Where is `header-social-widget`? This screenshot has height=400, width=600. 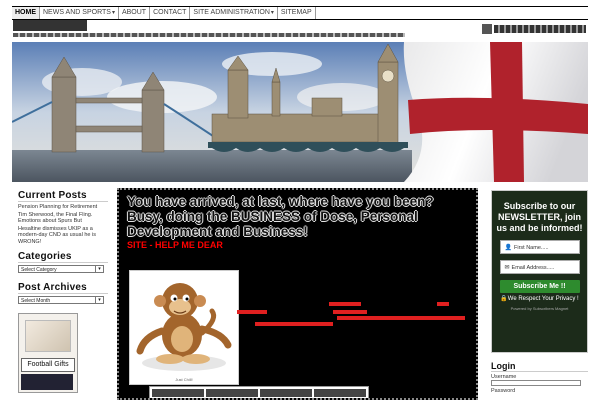 header-social-widget is located at coordinates (534, 29).